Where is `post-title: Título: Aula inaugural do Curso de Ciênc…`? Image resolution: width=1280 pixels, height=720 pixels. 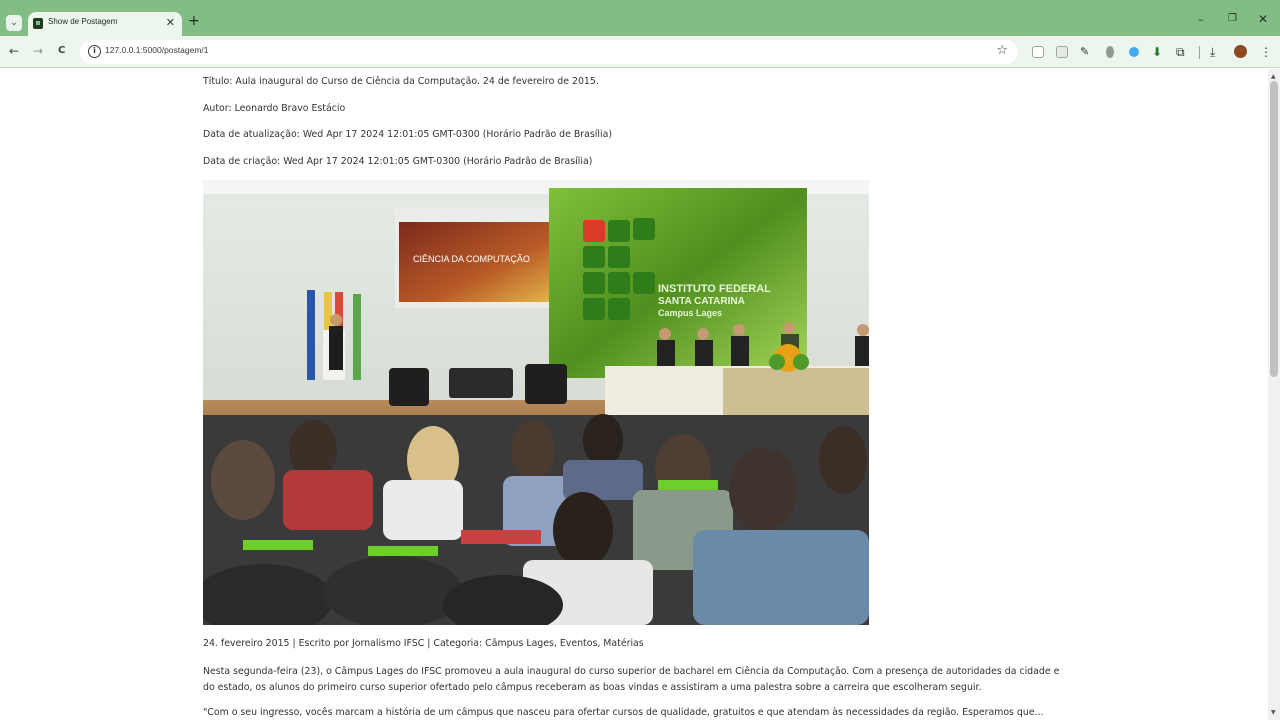 post-title: Título: Aula inaugural do Curso de Ciênc… is located at coordinates (401, 81).